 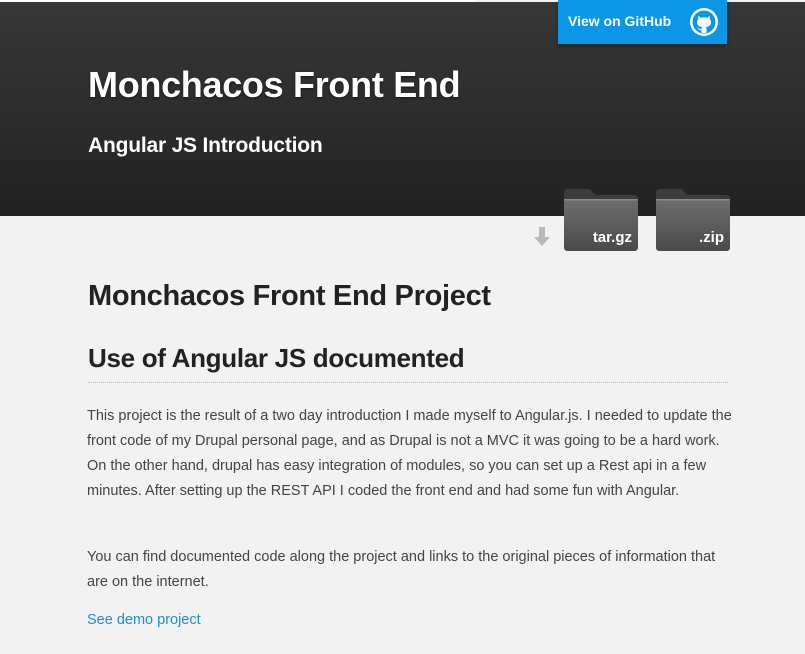 What do you see at coordinates (289, 296) in the screenshot?
I see `project-heading: Monchacos Front End Project` at bounding box center [289, 296].